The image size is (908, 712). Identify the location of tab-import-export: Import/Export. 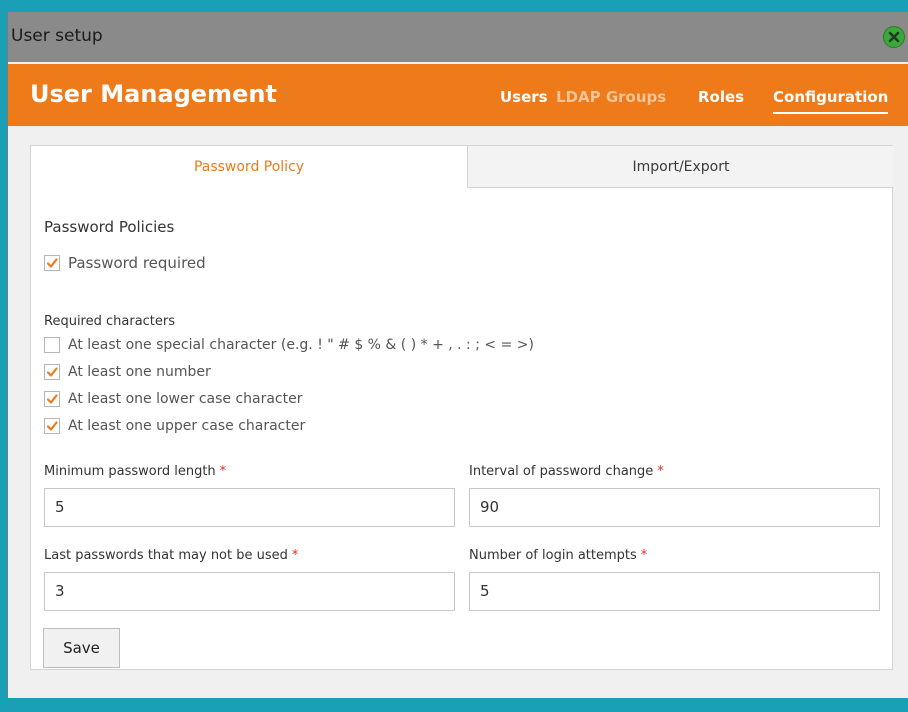
(680, 167).